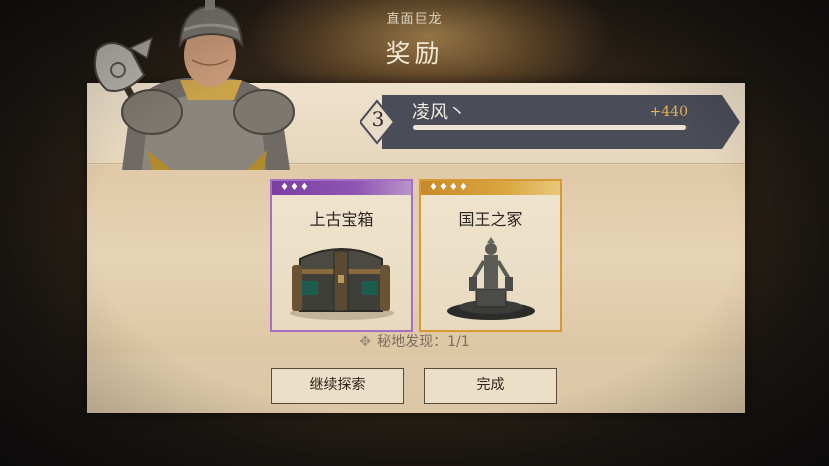 This screenshot has width=829, height=466. I want to click on treasure-chest-icon, so click(342, 284).